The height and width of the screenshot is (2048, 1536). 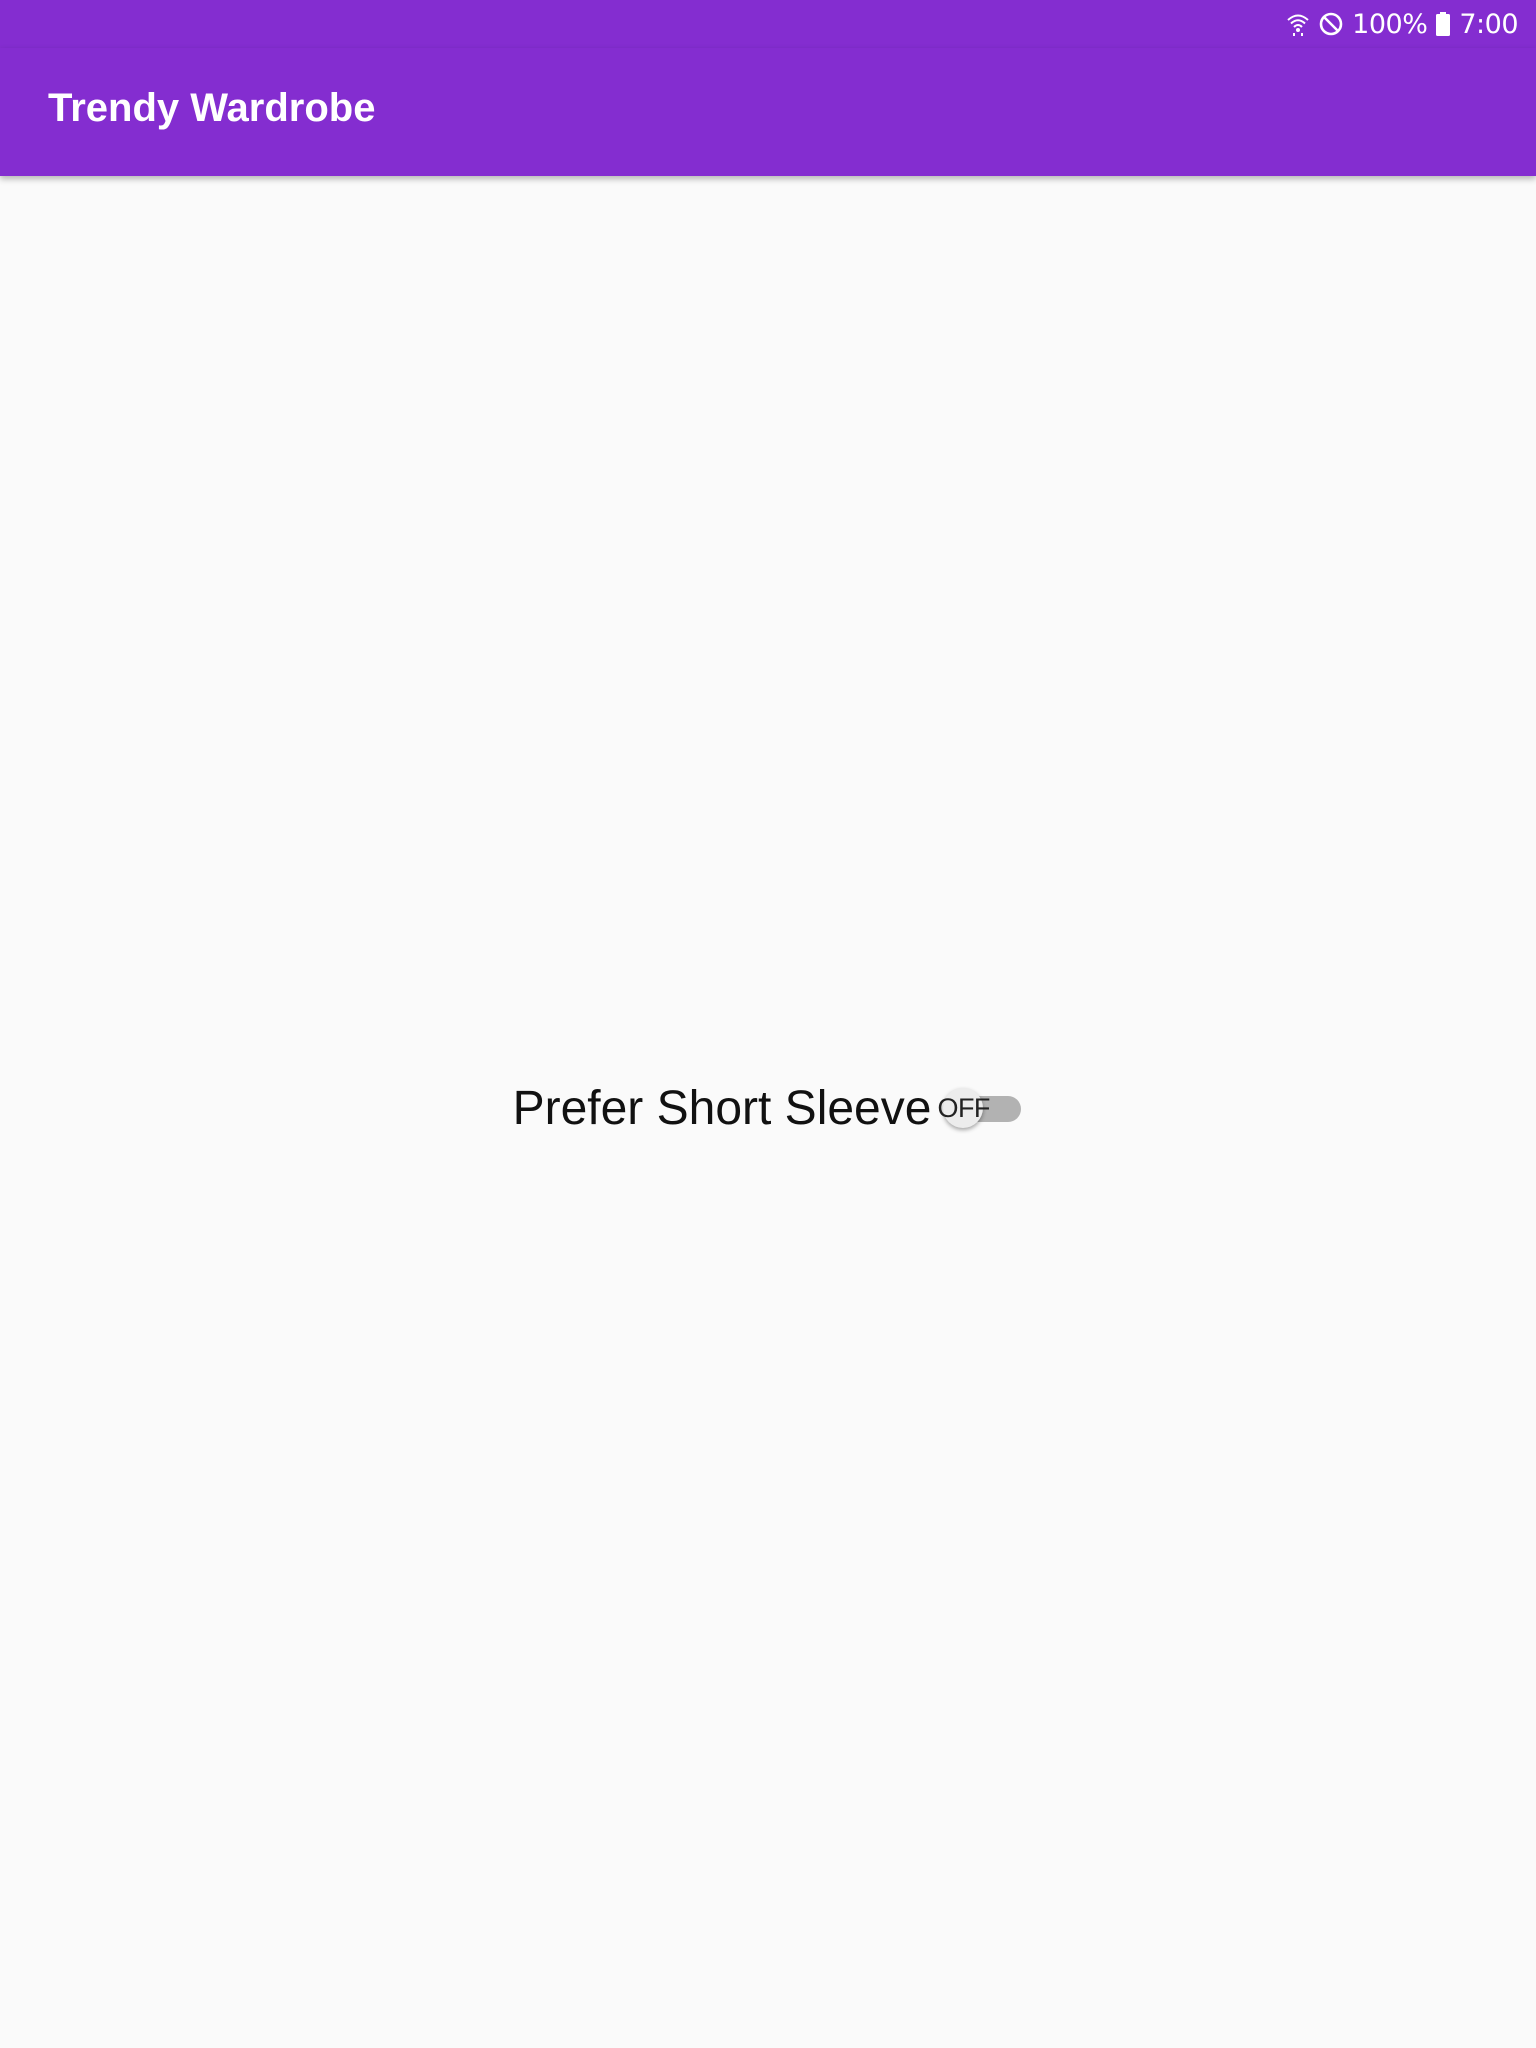 I want to click on app-title: Trendy Wardrobe, so click(x=212, y=108).